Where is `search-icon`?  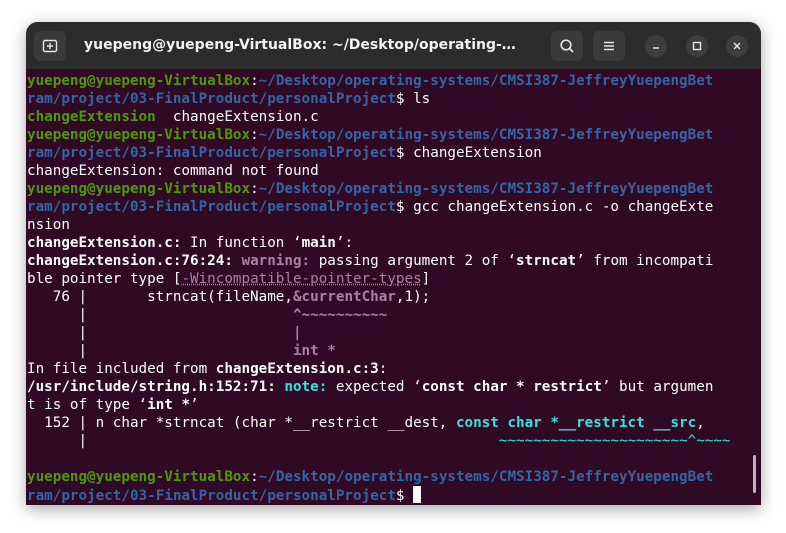 search-icon is located at coordinates (567, 46).